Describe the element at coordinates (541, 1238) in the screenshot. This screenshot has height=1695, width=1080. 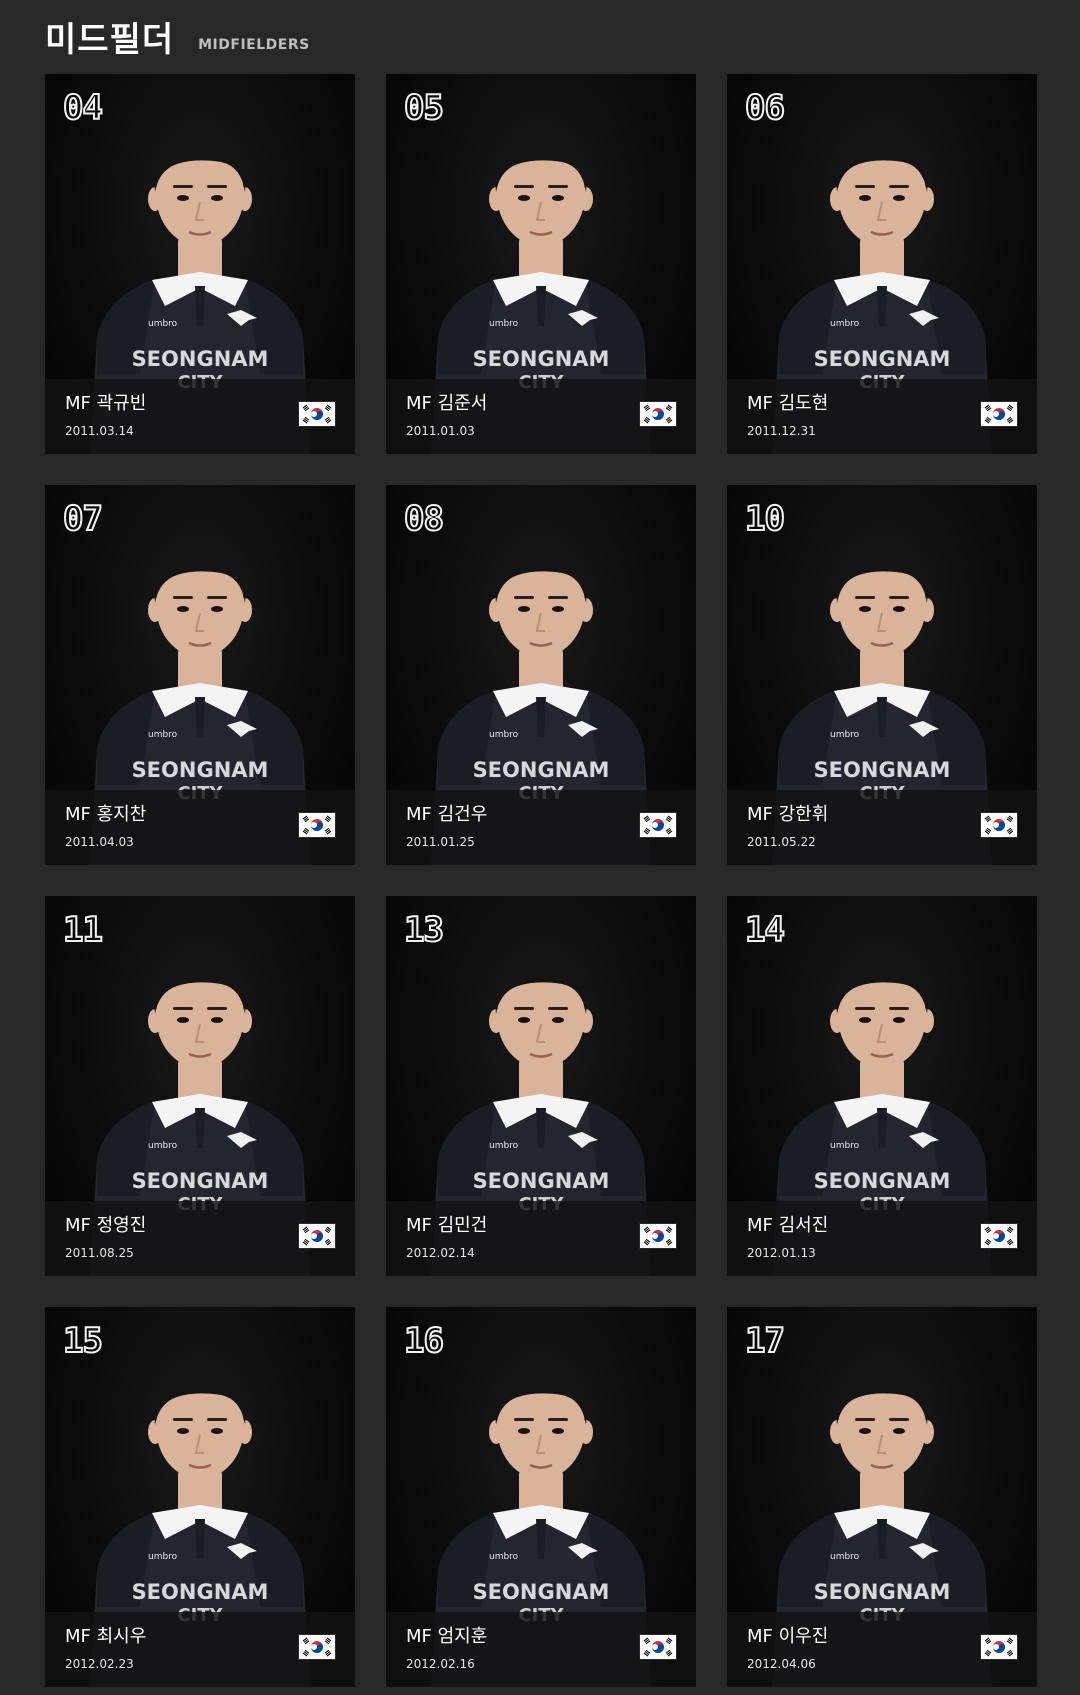
I see `player-info-bar: MF 김민건 2012.02.14` at that location.